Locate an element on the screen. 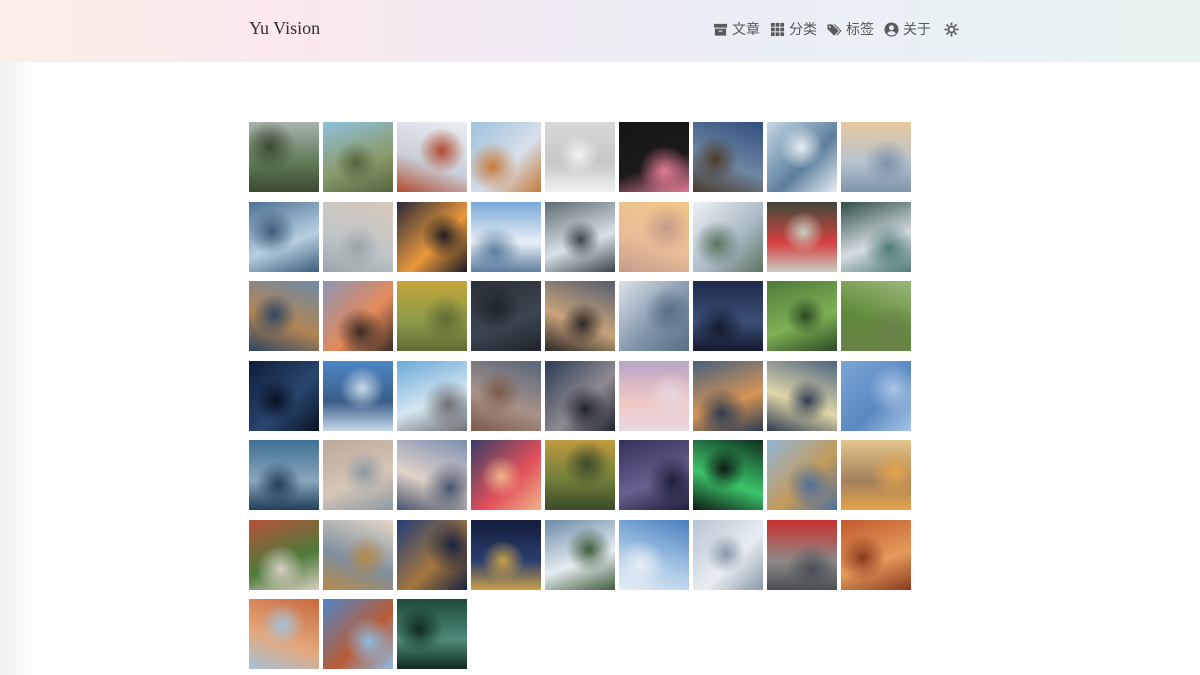 Image resolution: width=1200 pixels, height=675 pixels. site-header: Yu Vision 文章 分类 标签 关于 is located at coordinates (600, 31).